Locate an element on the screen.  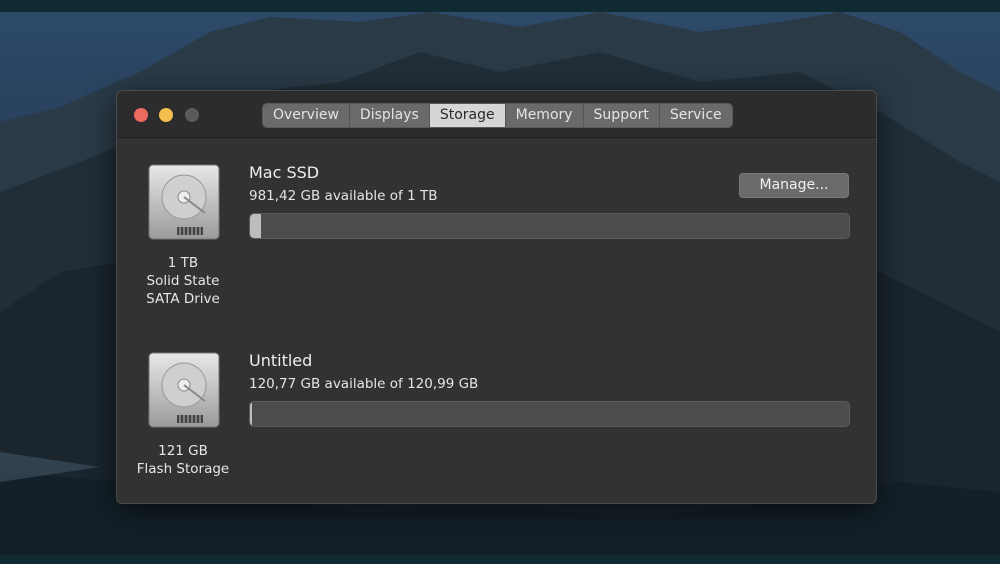
drive-type: Solid State is located at coordinates (183, 281).